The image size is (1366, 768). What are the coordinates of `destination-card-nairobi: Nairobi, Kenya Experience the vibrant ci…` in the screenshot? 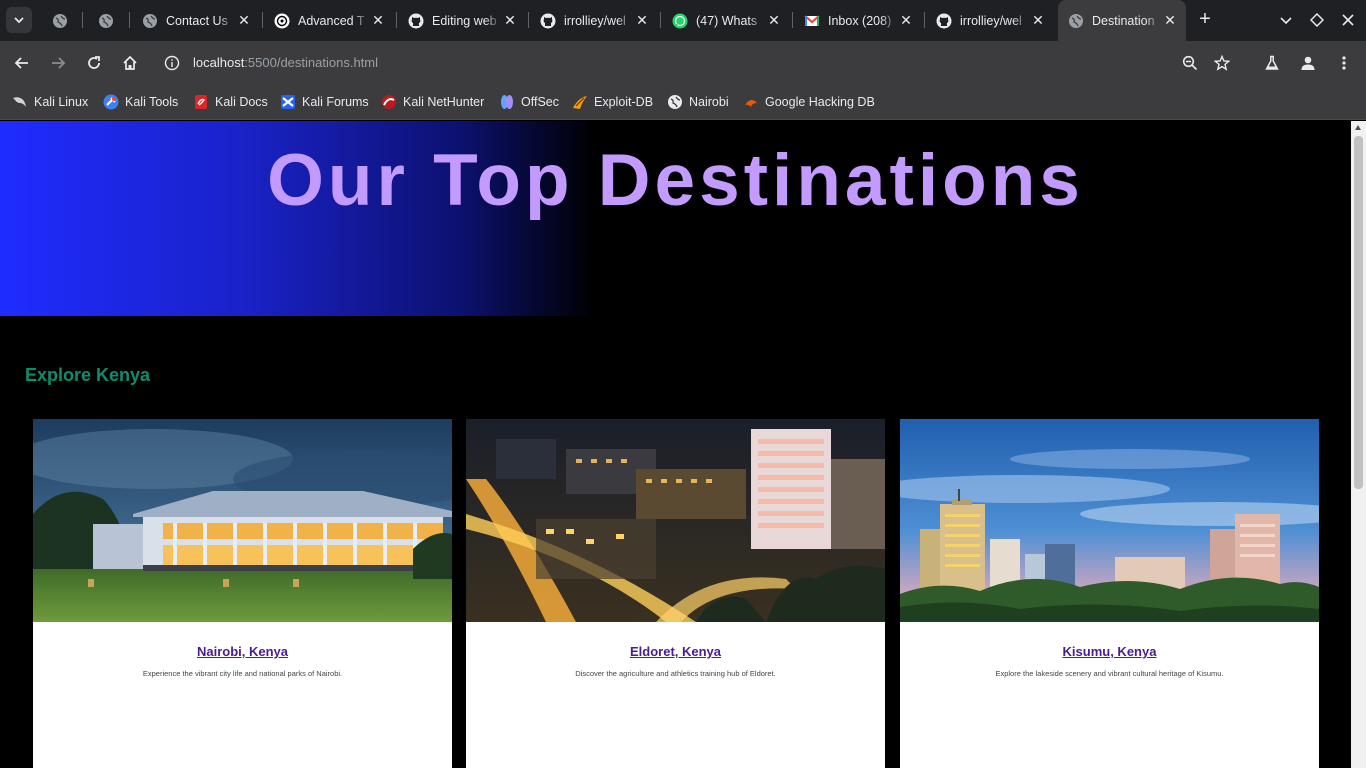 It's located at (242, 593).